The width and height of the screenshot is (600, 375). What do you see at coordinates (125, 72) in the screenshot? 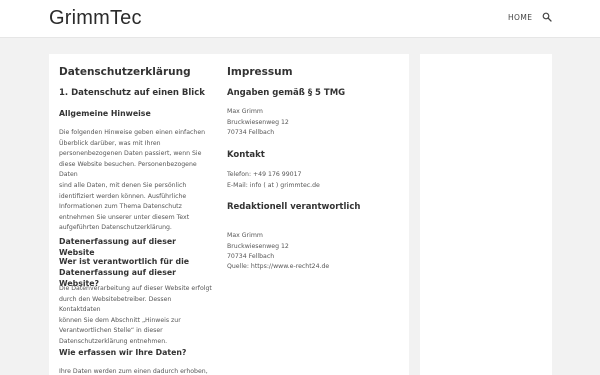
I see `privacy-title: Datenschutzerklärung` at bounding box center [125, 72].